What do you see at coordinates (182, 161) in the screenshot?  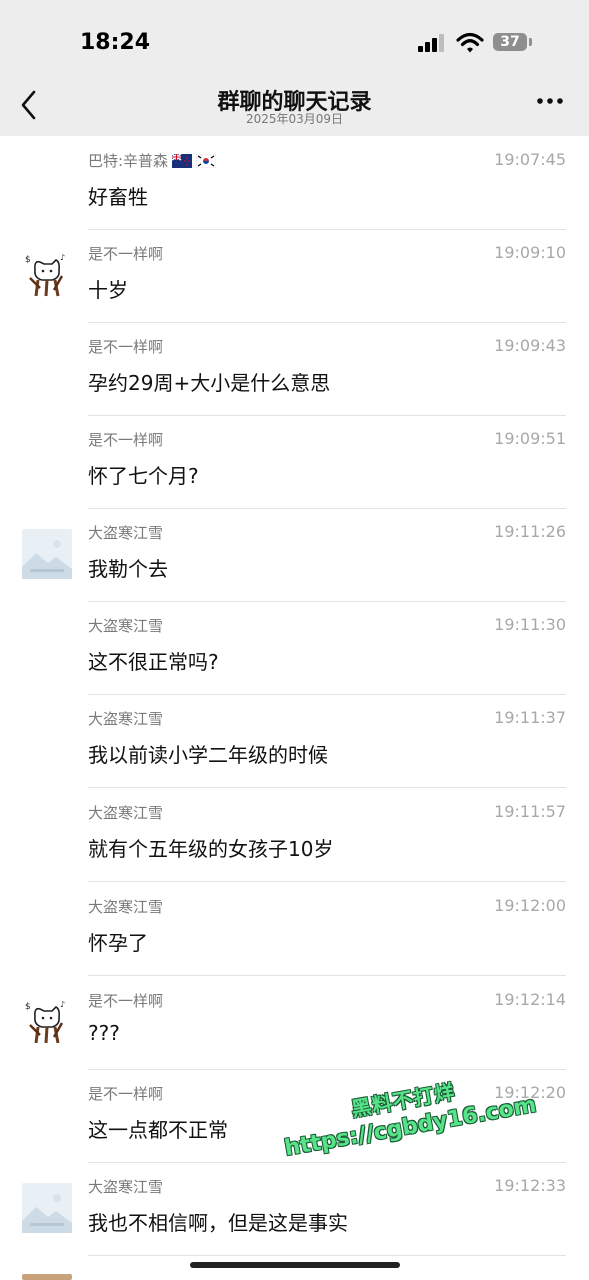 I see `new-zealand-flag-icon` at bounding box center [182, 161].